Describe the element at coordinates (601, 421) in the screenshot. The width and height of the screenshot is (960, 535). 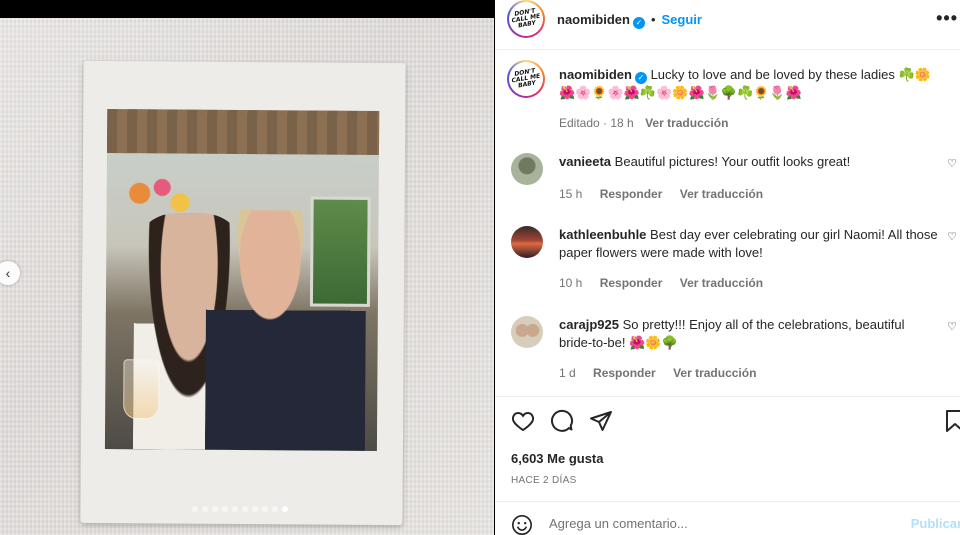
I see `share-icon` at that location.